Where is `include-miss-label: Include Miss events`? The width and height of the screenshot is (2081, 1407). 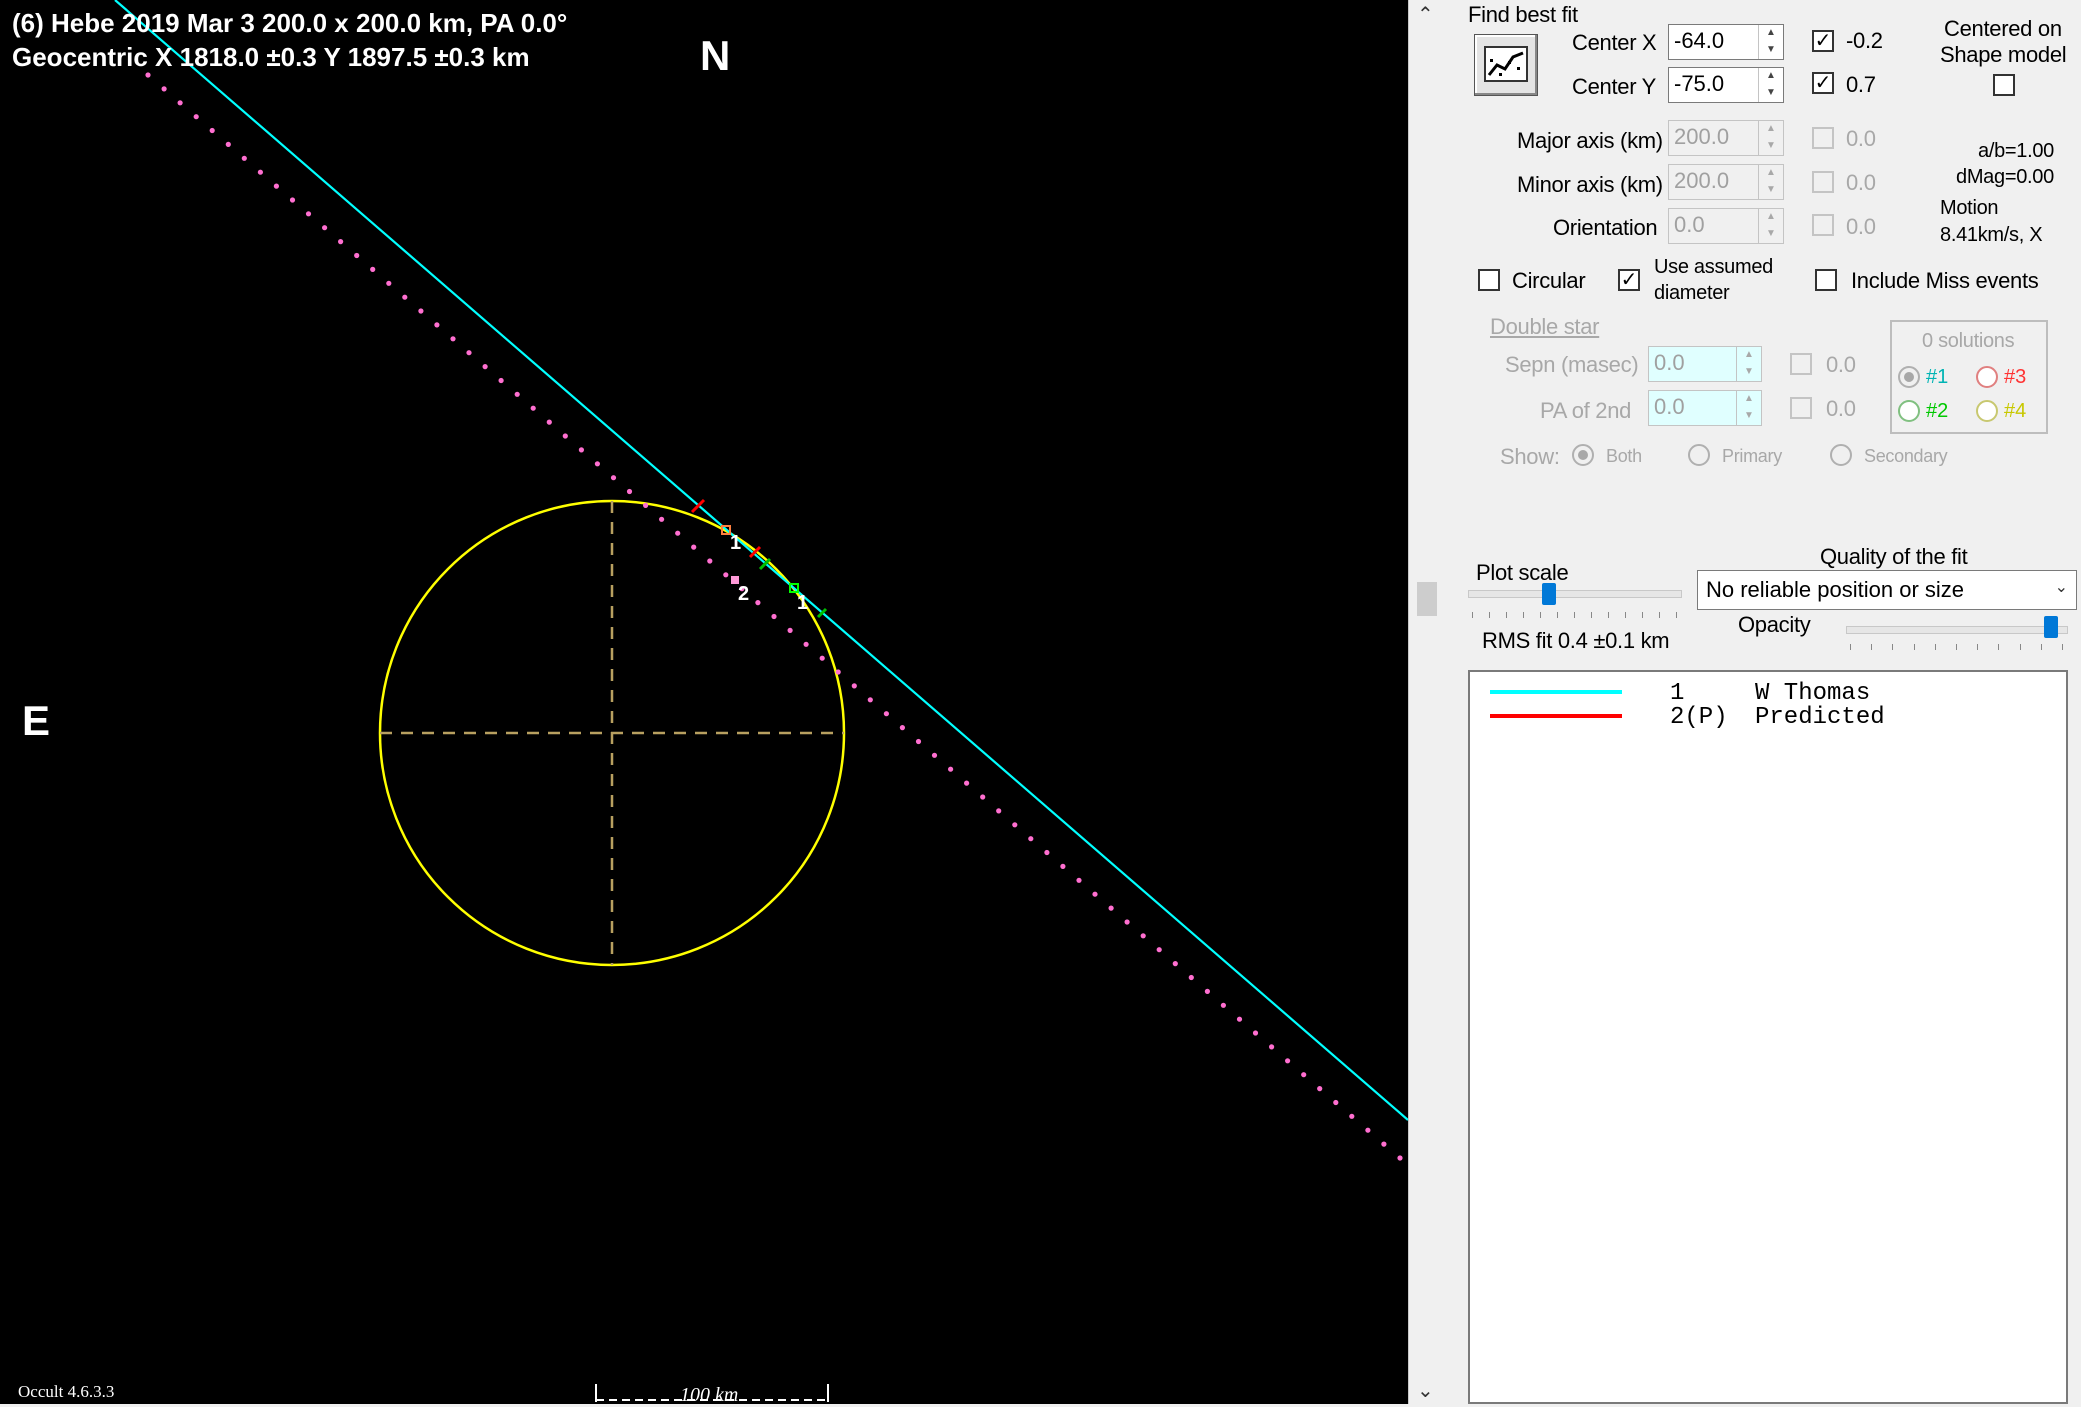
include-miss-label: Include Miss events is located at coordinates (1945, 280).